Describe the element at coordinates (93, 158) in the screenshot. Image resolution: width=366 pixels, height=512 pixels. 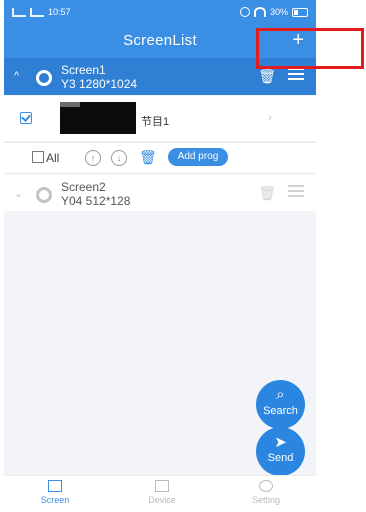
I see `move-up-icon: ↑` at that location.